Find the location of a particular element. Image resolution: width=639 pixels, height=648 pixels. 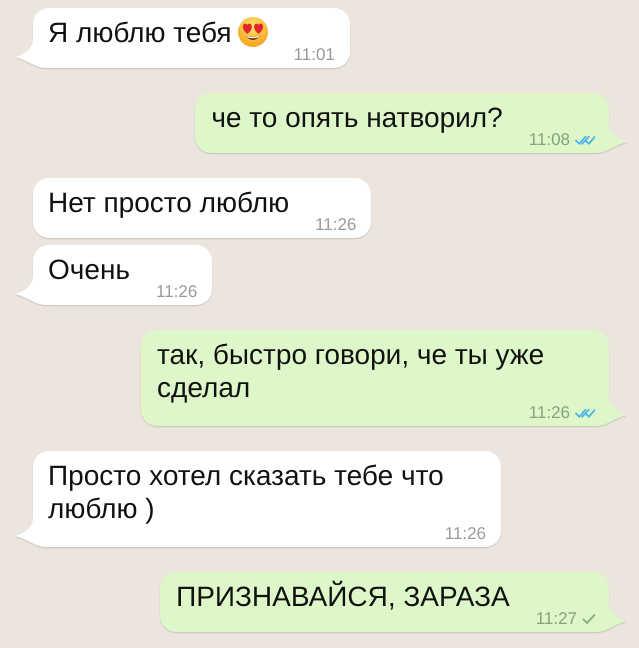

message-time: 11:01 is located at coordinates (314, 54).